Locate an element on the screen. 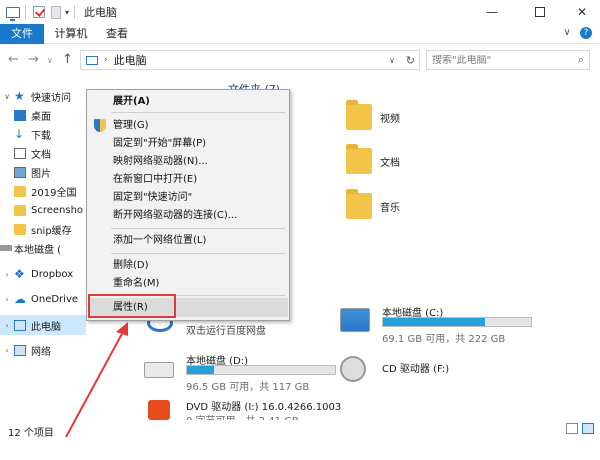 This screenshot has height=460, width=600. details-view-icon is located at coordinates (572, 428).